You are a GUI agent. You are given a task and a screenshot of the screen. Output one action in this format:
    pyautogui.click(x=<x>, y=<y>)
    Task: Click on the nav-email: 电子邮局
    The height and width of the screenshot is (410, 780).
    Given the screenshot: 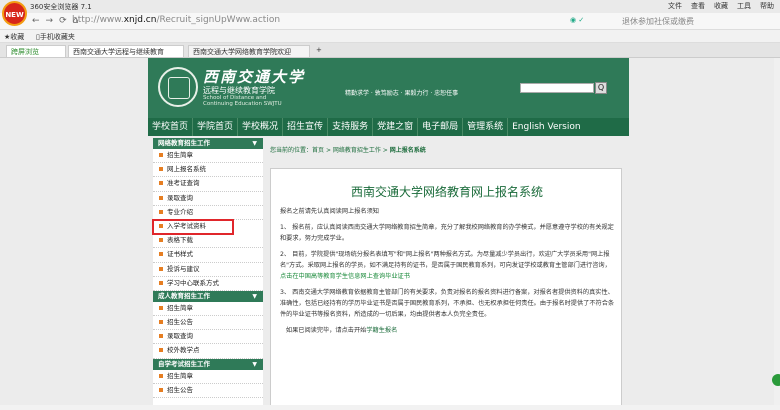 What is the action you would take?
    pyautogui.click(x=441, y=127)
    